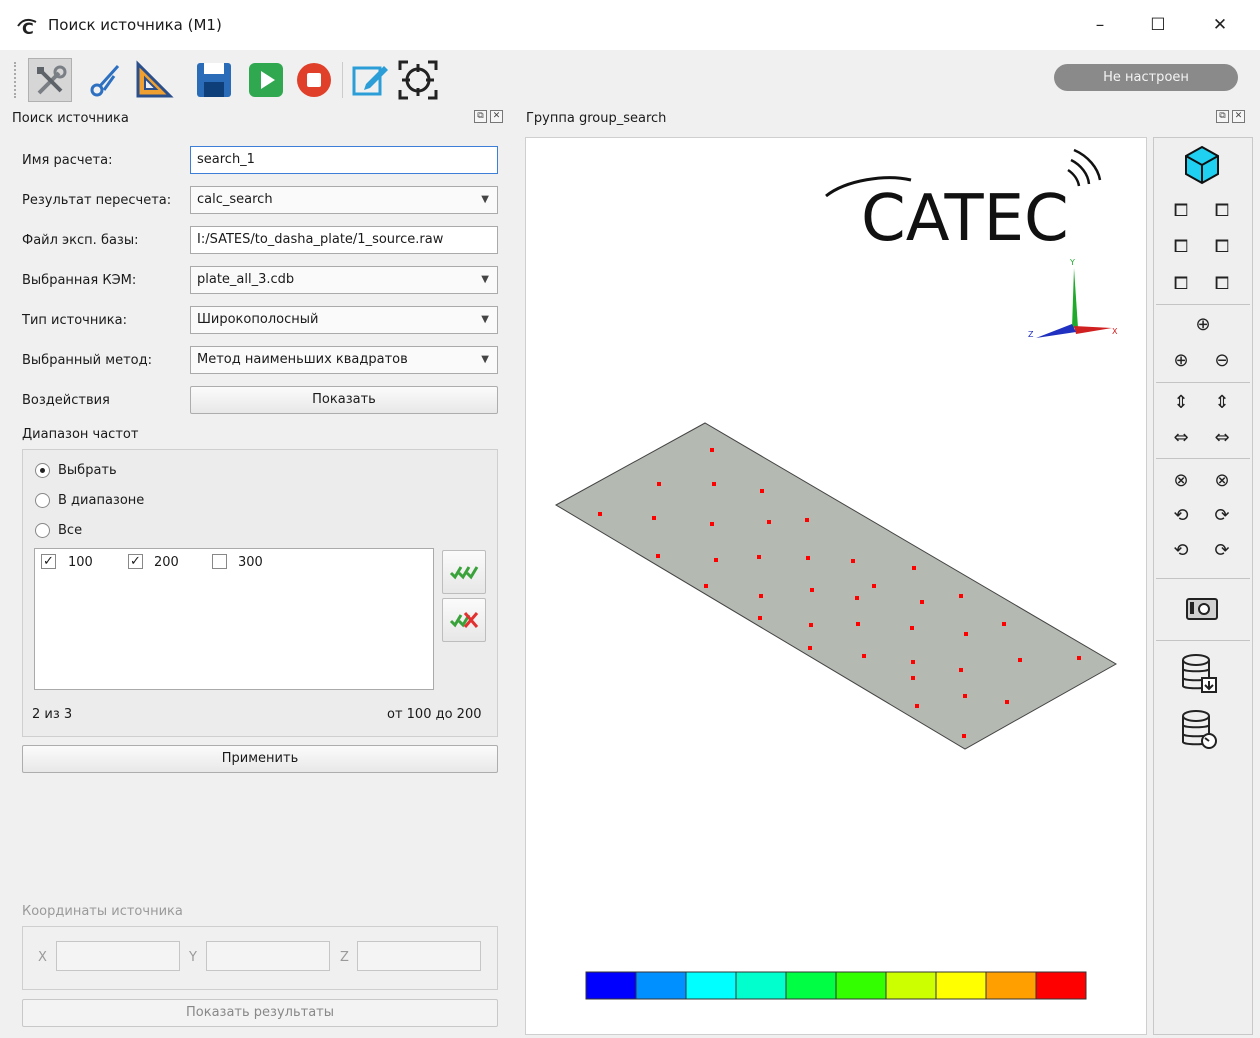 The width and height of the screenshot is (1260, 1038). I want to click on db-refresh-button, so click(1200, 730).